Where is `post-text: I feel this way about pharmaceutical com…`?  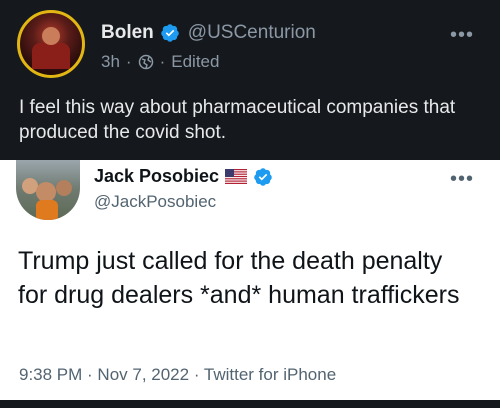
post-text: I feel this way about pharmaceutical com… is located at coordinates (237, 120).